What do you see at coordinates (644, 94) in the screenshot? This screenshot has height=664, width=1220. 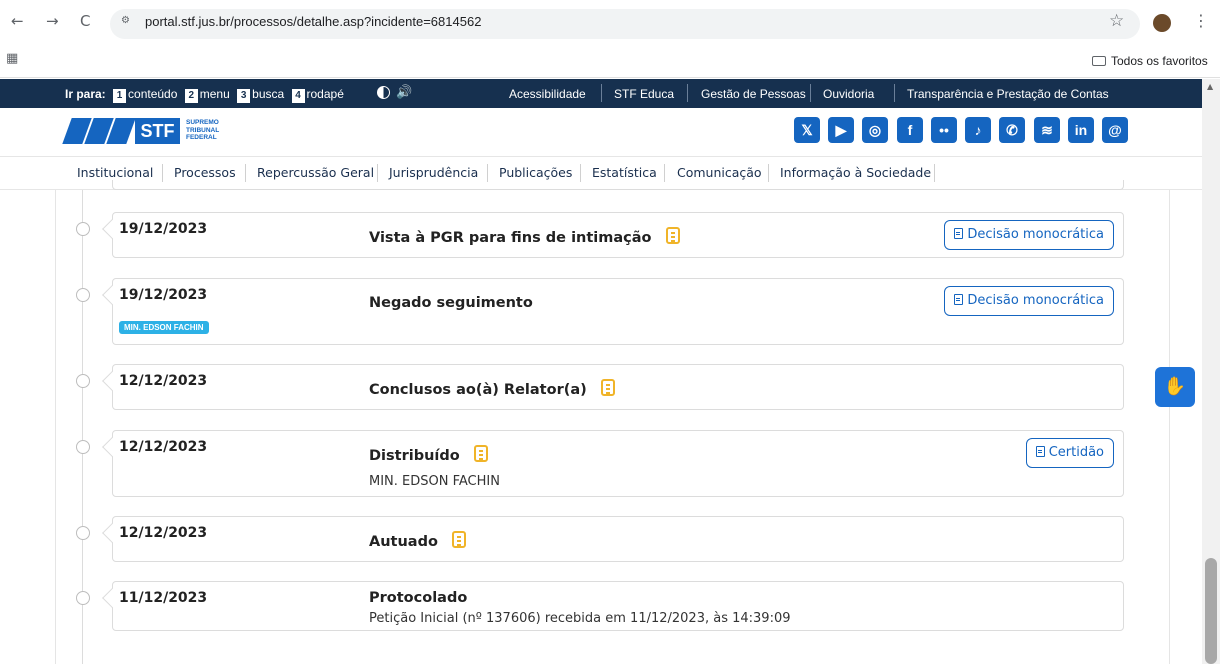 I see `link-stf-educa: STF Educa` at bounding box center [644, 94].